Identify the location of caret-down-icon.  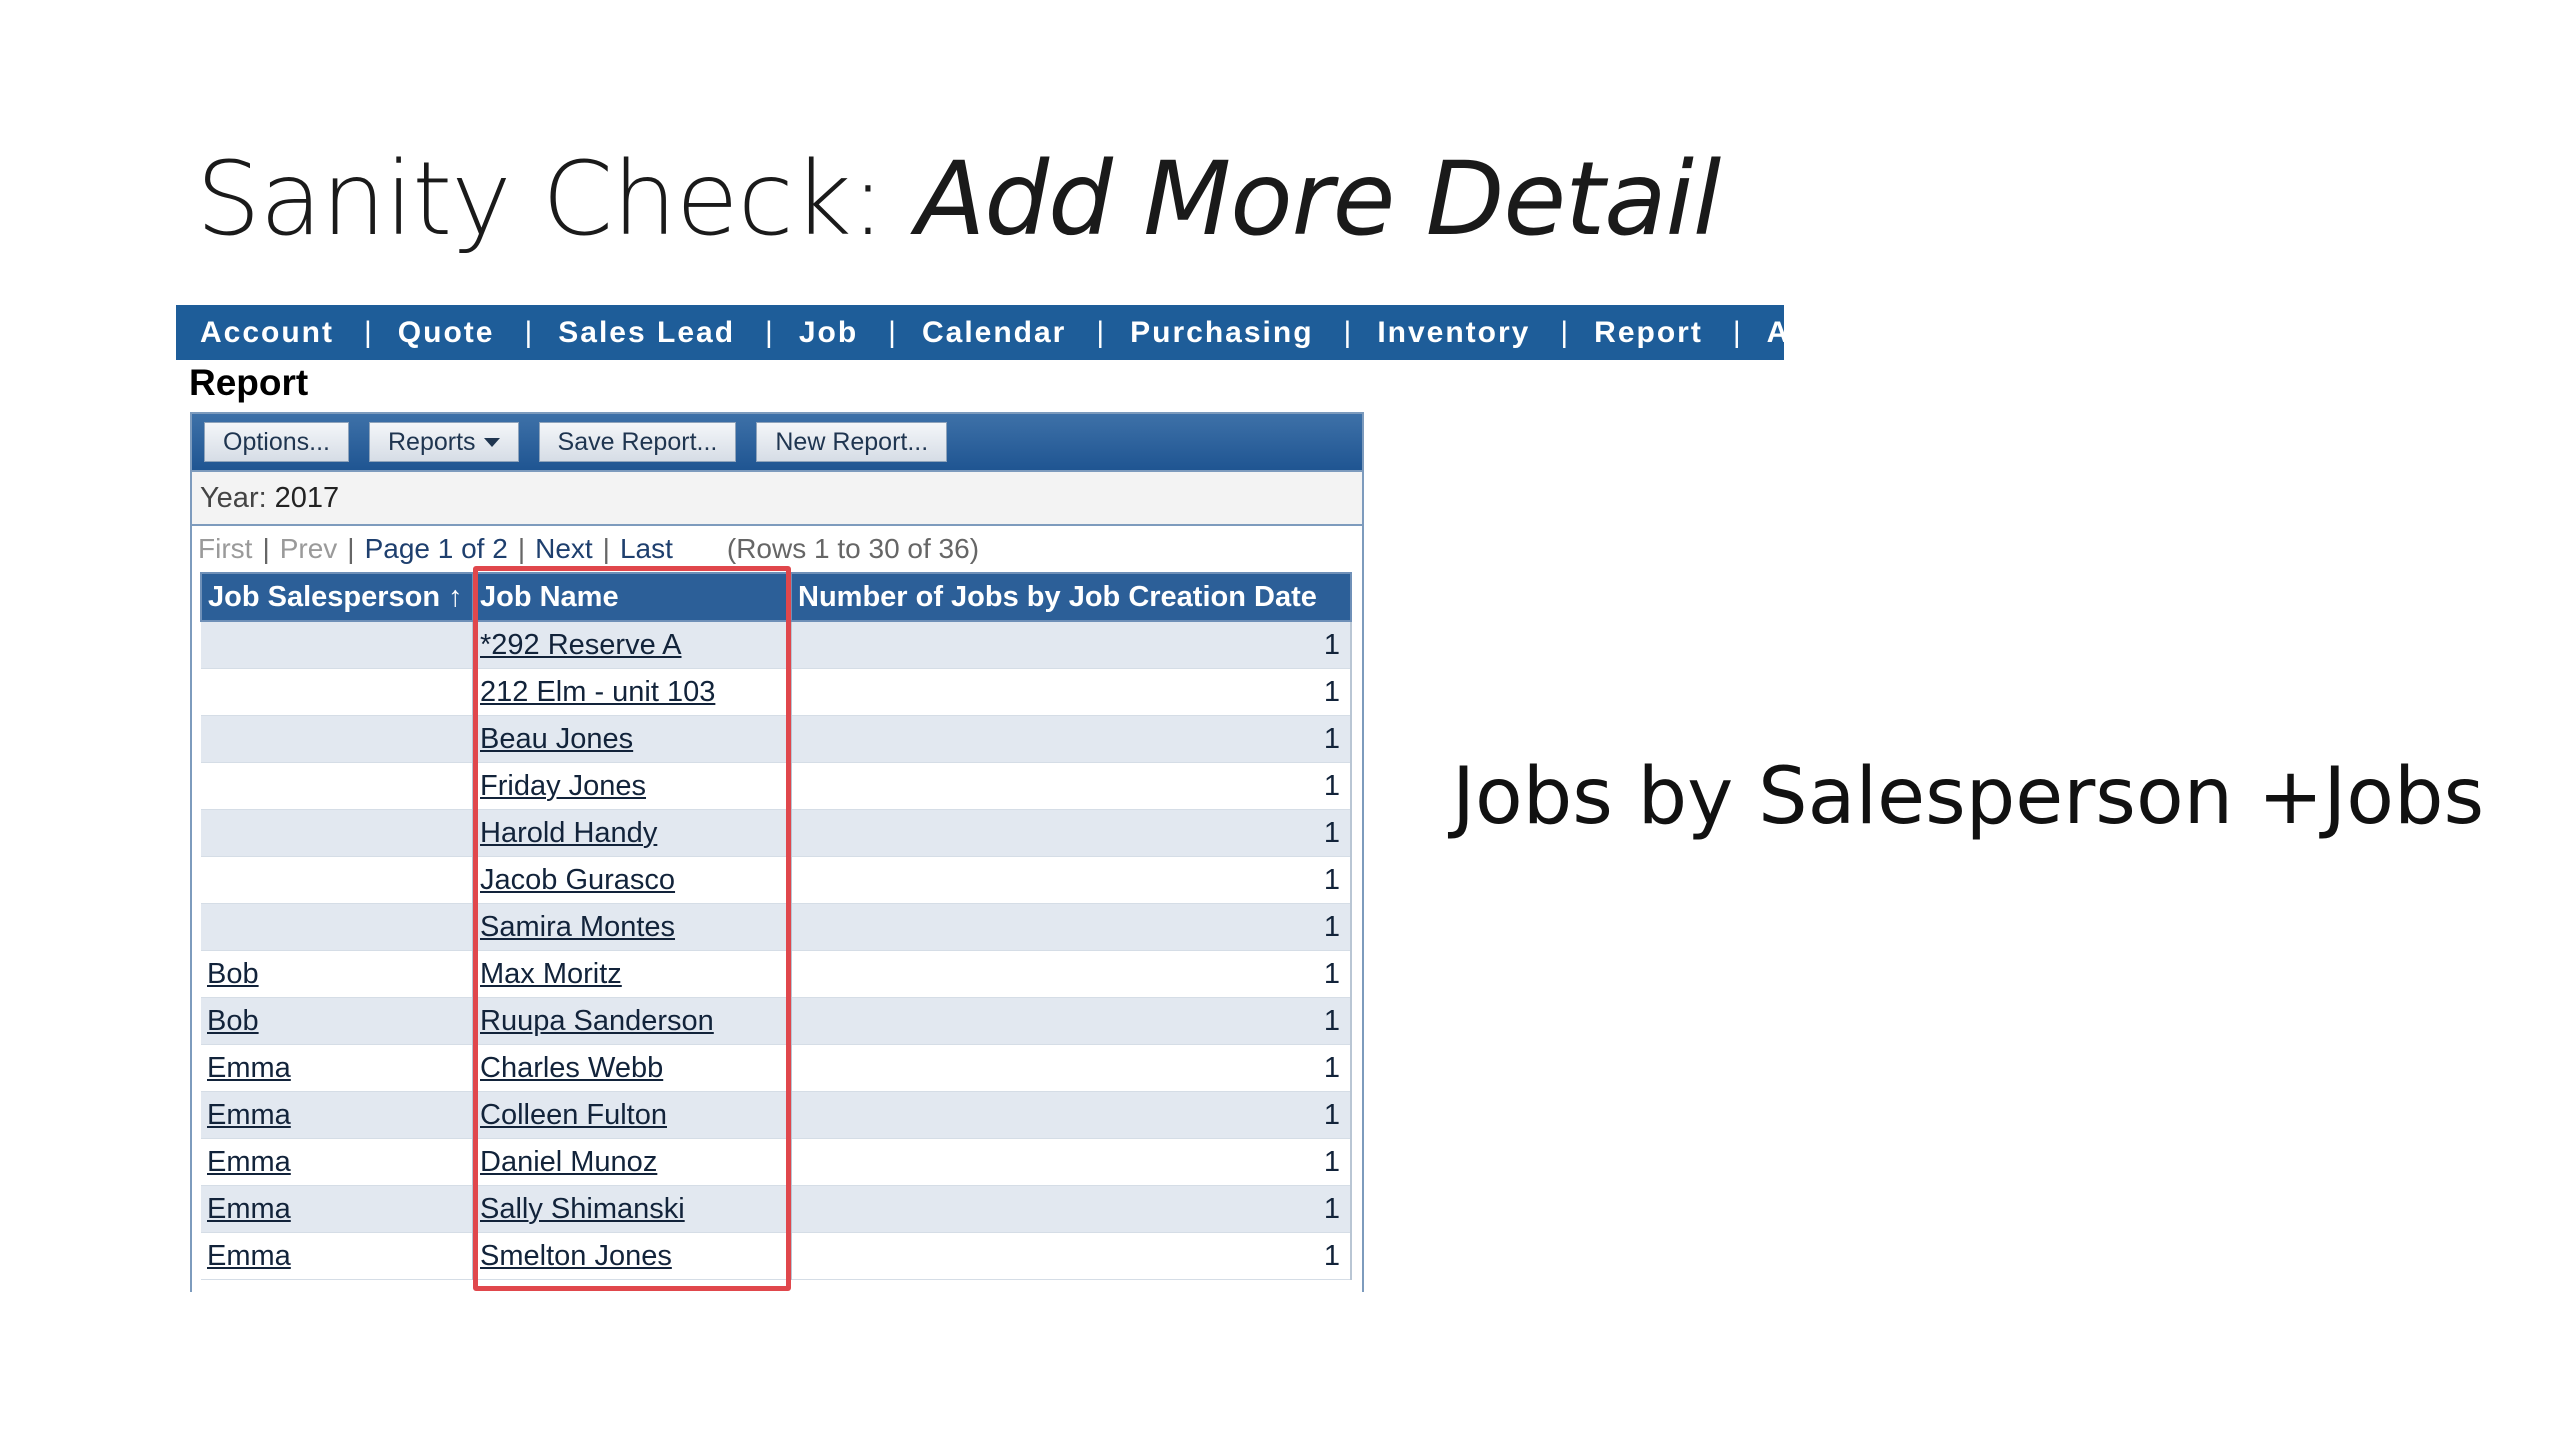
(491, 442).